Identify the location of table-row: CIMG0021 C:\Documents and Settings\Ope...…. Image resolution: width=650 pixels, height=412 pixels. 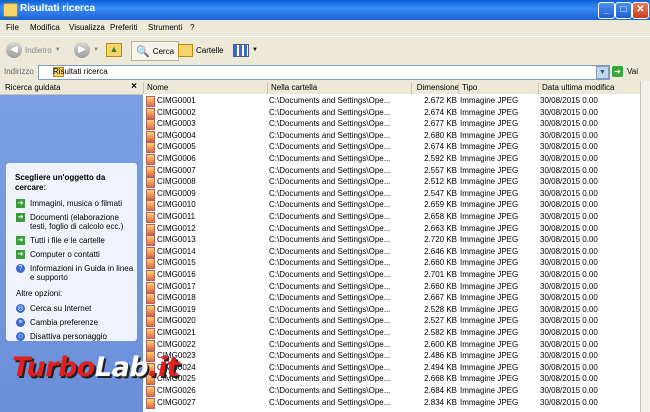
(391, 333).